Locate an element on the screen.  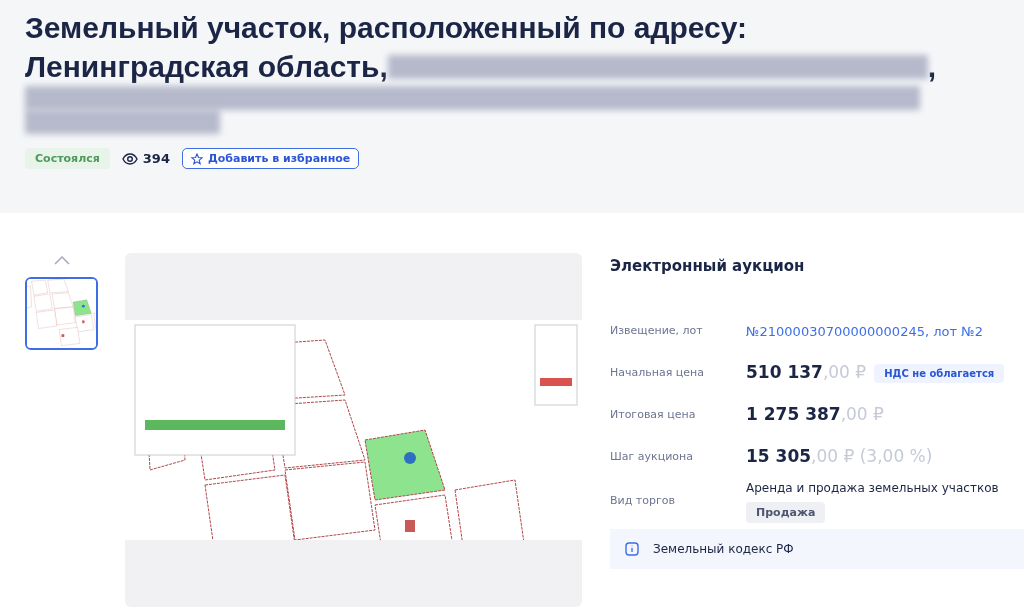
price-value: 1 275 387,00 ₽ is located at coordinates (815, 414).